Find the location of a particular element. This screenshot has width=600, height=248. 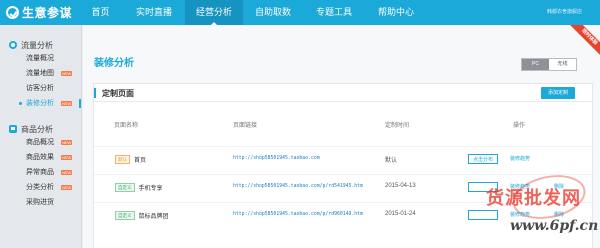

sidebar-item-traffic-map: 流量地图 NEW is located at coordinates (40, 73).